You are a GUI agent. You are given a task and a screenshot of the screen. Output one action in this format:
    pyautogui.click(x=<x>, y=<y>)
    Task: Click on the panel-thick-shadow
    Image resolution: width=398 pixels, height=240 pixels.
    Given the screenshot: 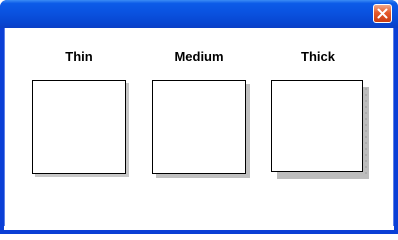 What is the action you would take?
    pyautogui.click(x=317, y=126)
    